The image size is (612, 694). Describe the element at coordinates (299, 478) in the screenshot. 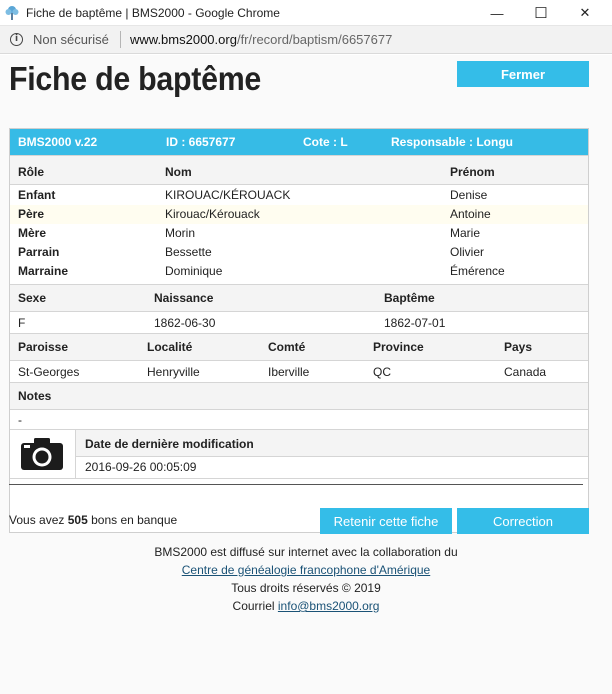

I see `modified-bottom-border` at that location.